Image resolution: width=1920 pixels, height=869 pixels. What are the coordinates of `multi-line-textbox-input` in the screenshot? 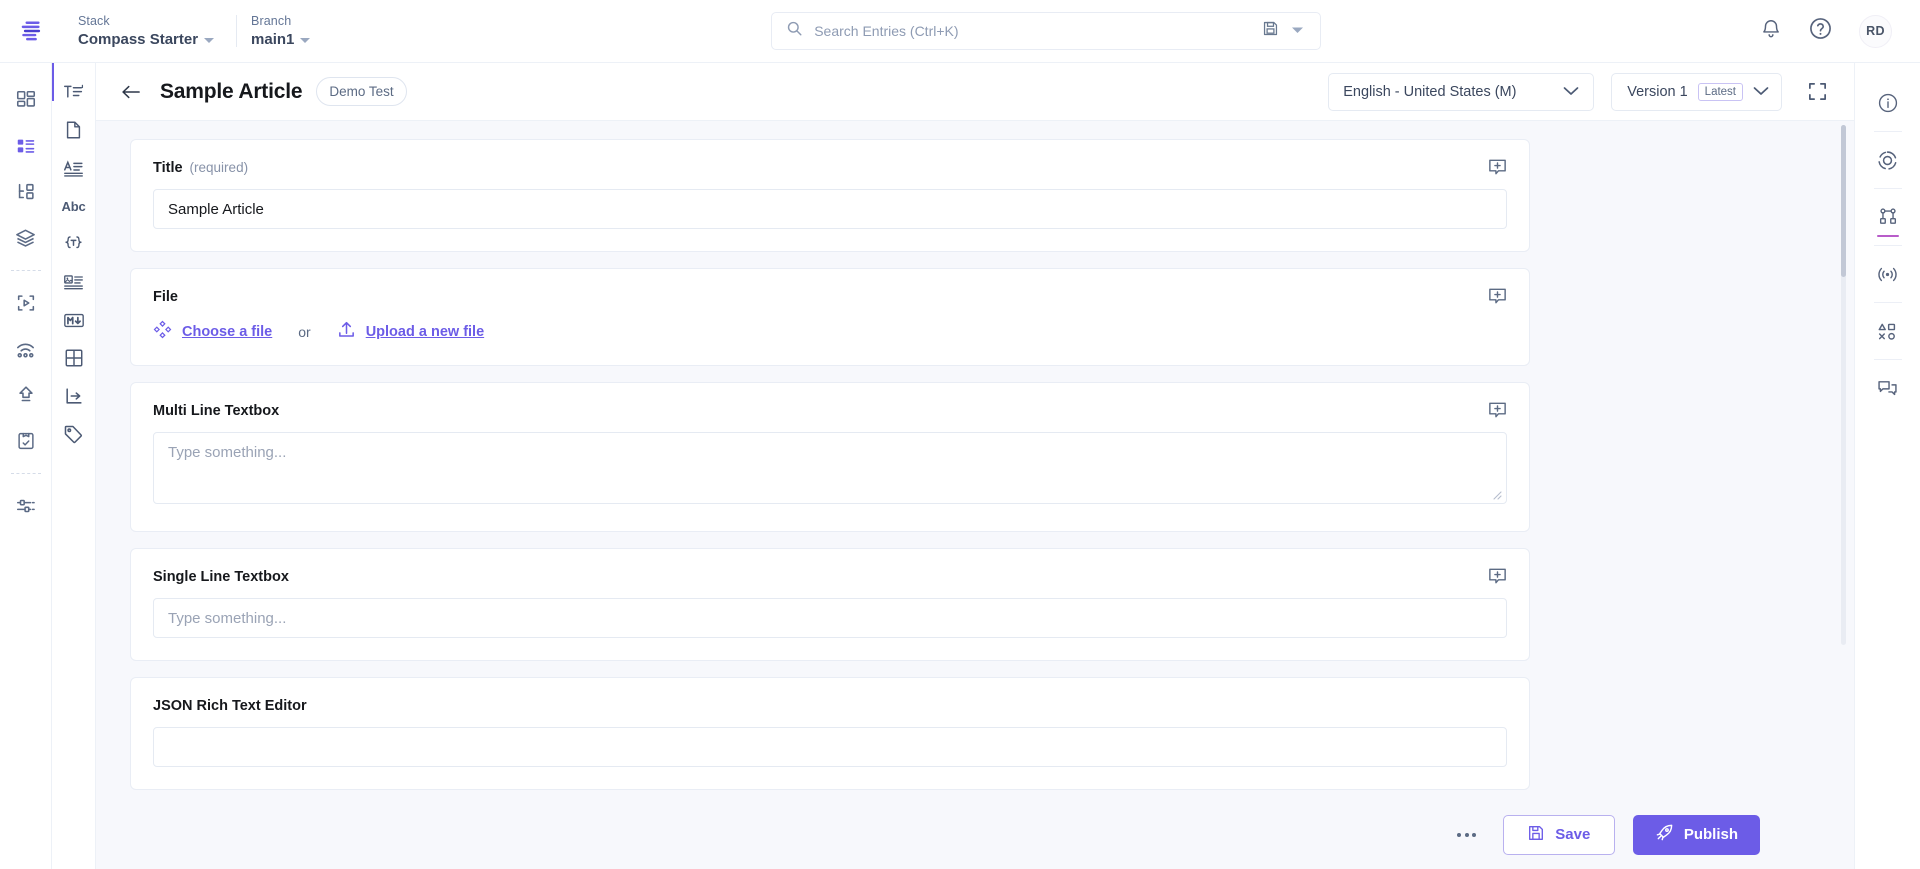 It's located at (830, 468).